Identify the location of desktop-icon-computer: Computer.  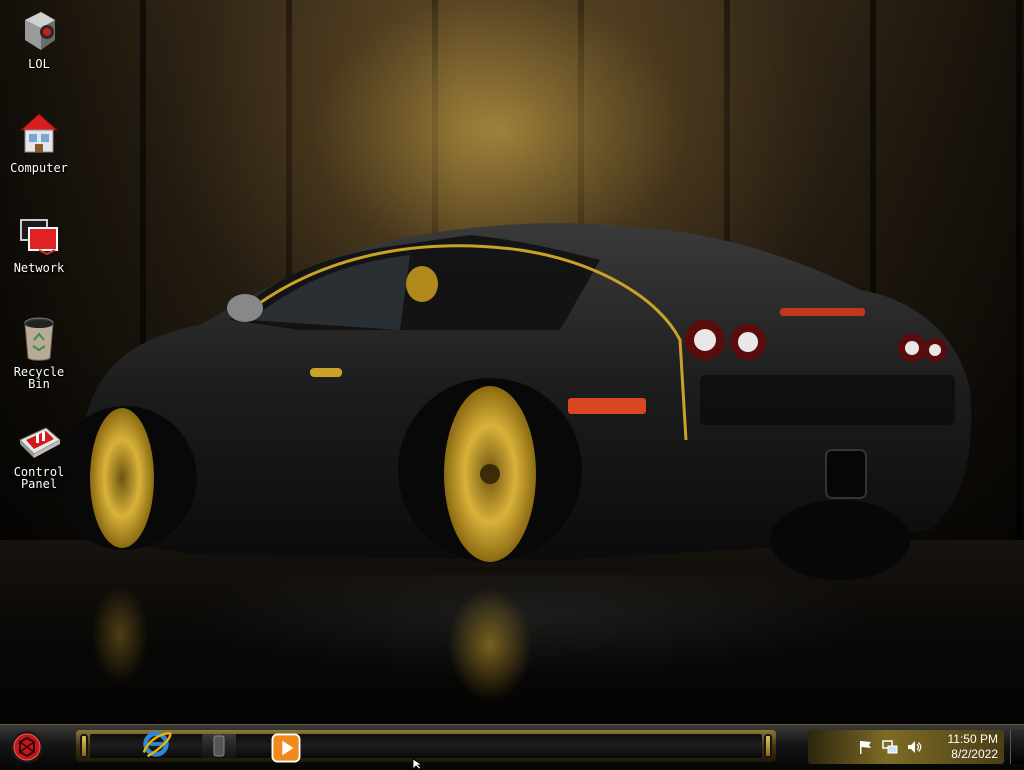
(39, 142).